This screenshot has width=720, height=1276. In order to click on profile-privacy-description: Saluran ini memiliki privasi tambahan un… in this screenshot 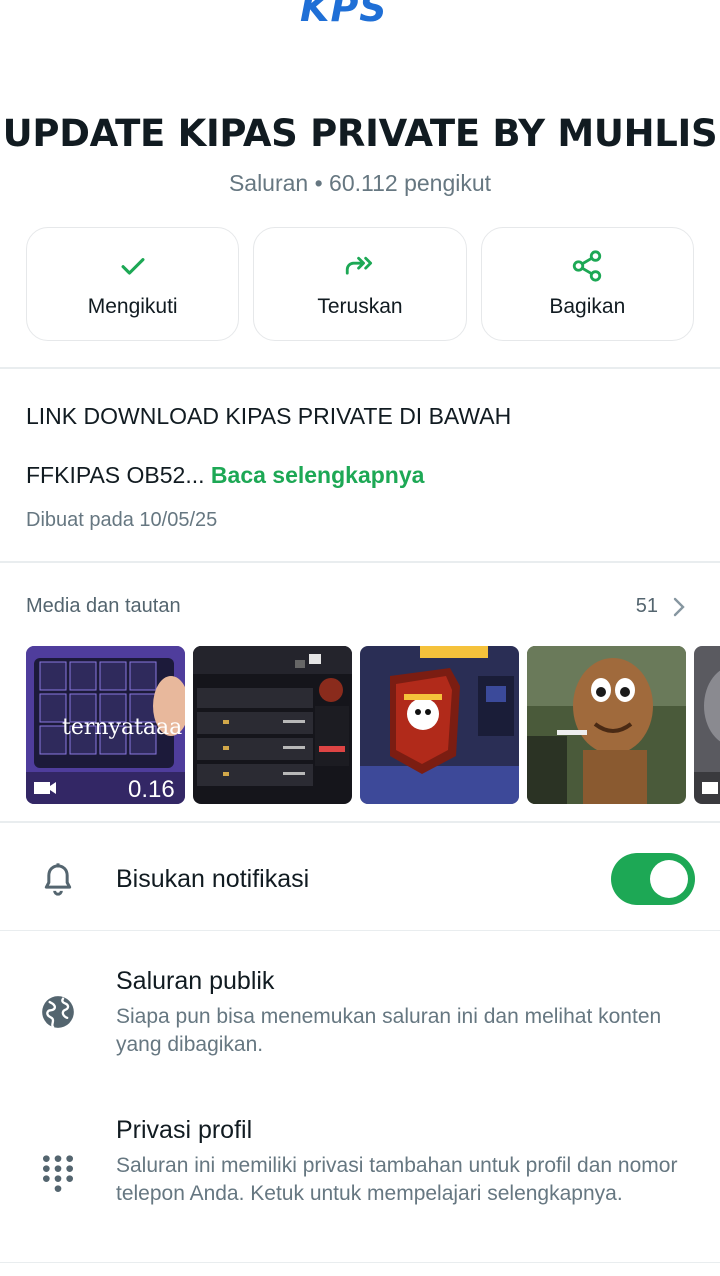, I will do `click(397, 1179)`.